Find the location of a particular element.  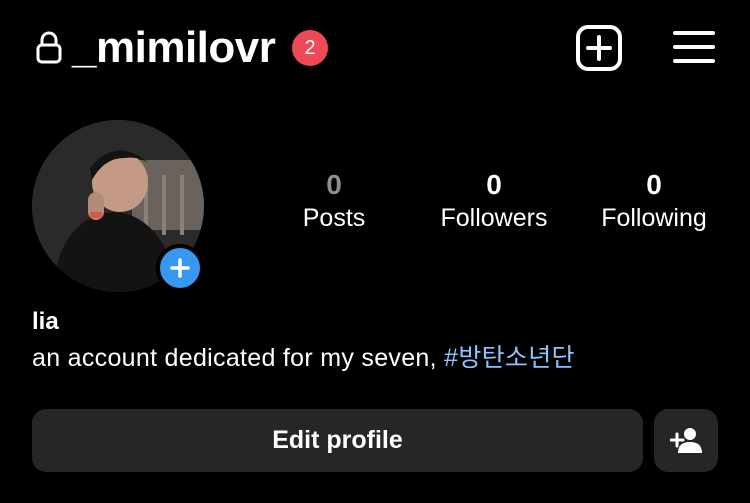

lock-icon is located at coordinates (49, 47).